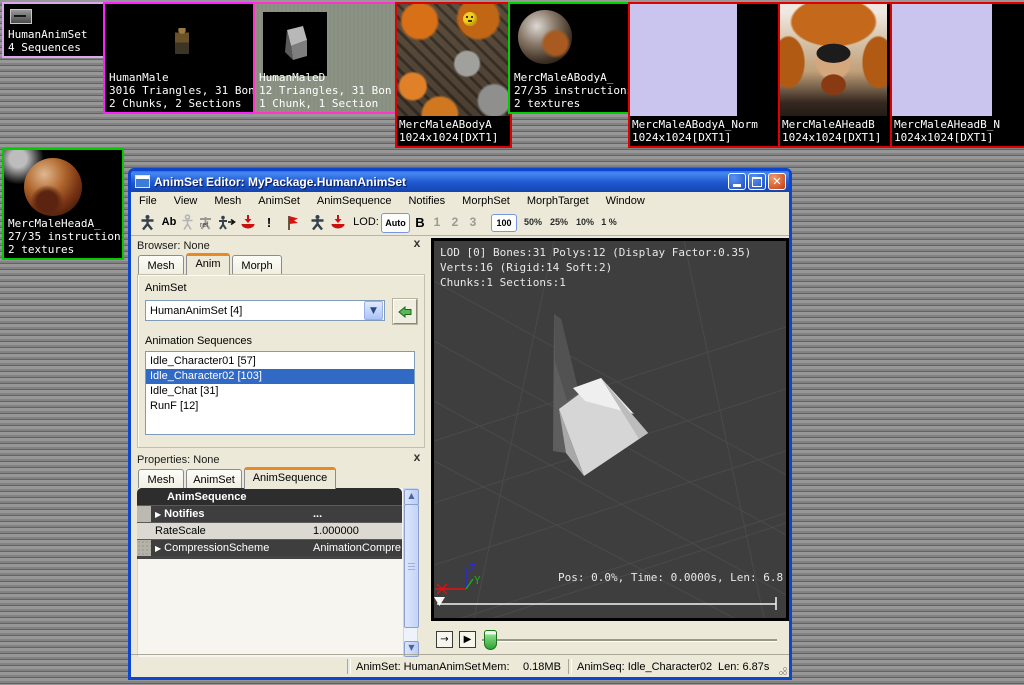 This screenshot has height=685, width=1024. I want to click on property-category-header: AnimSequence, so click(269, 496).